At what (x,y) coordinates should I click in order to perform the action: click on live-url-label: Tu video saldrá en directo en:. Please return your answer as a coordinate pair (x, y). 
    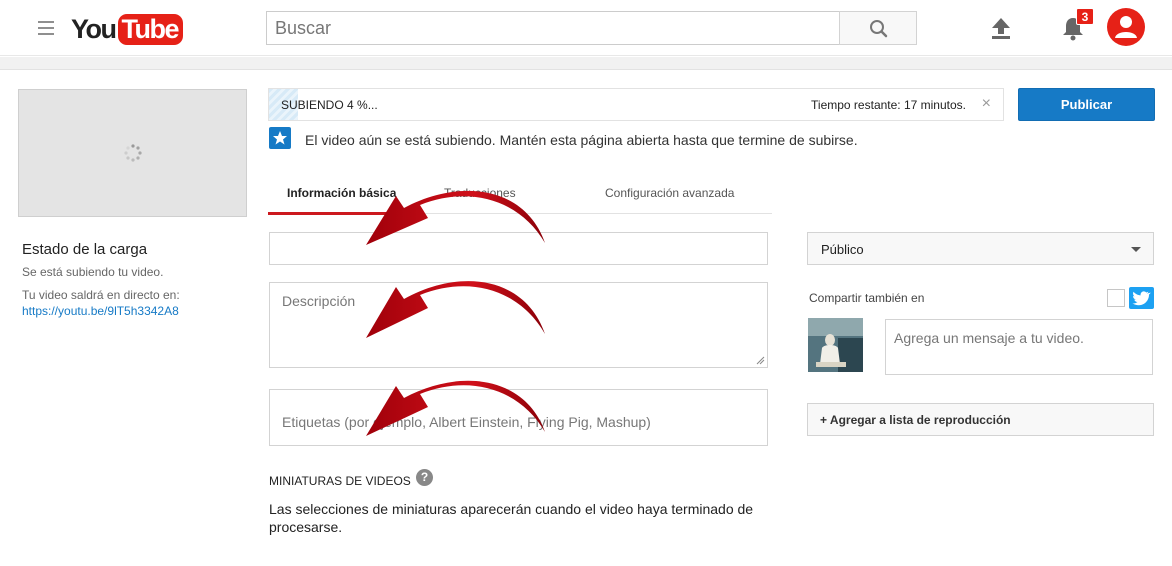
    Looking at the image, I should click on (101, 295).